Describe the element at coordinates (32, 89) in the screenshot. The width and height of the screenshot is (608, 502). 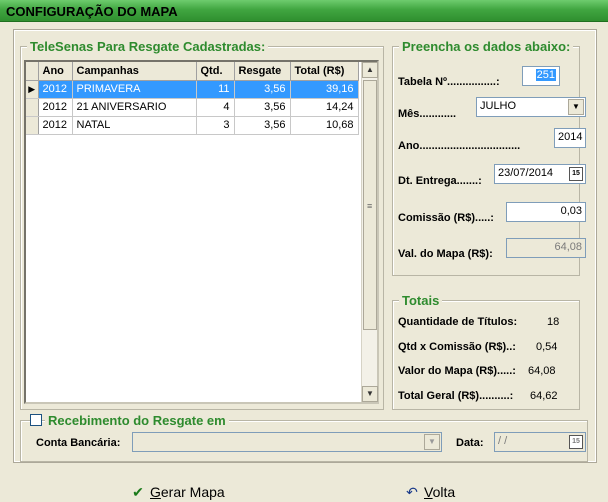
I see `row-pointer-icon: ▶` at that location.